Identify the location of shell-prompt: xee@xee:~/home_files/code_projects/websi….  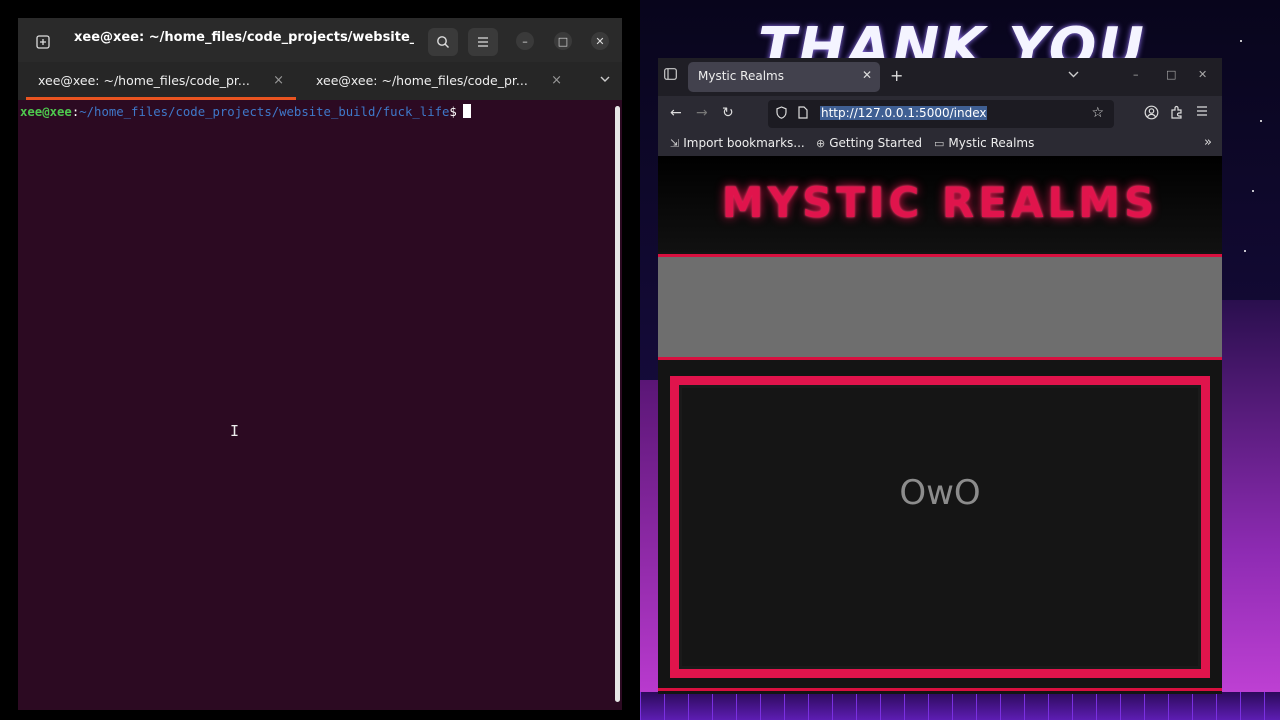
(245, 111).